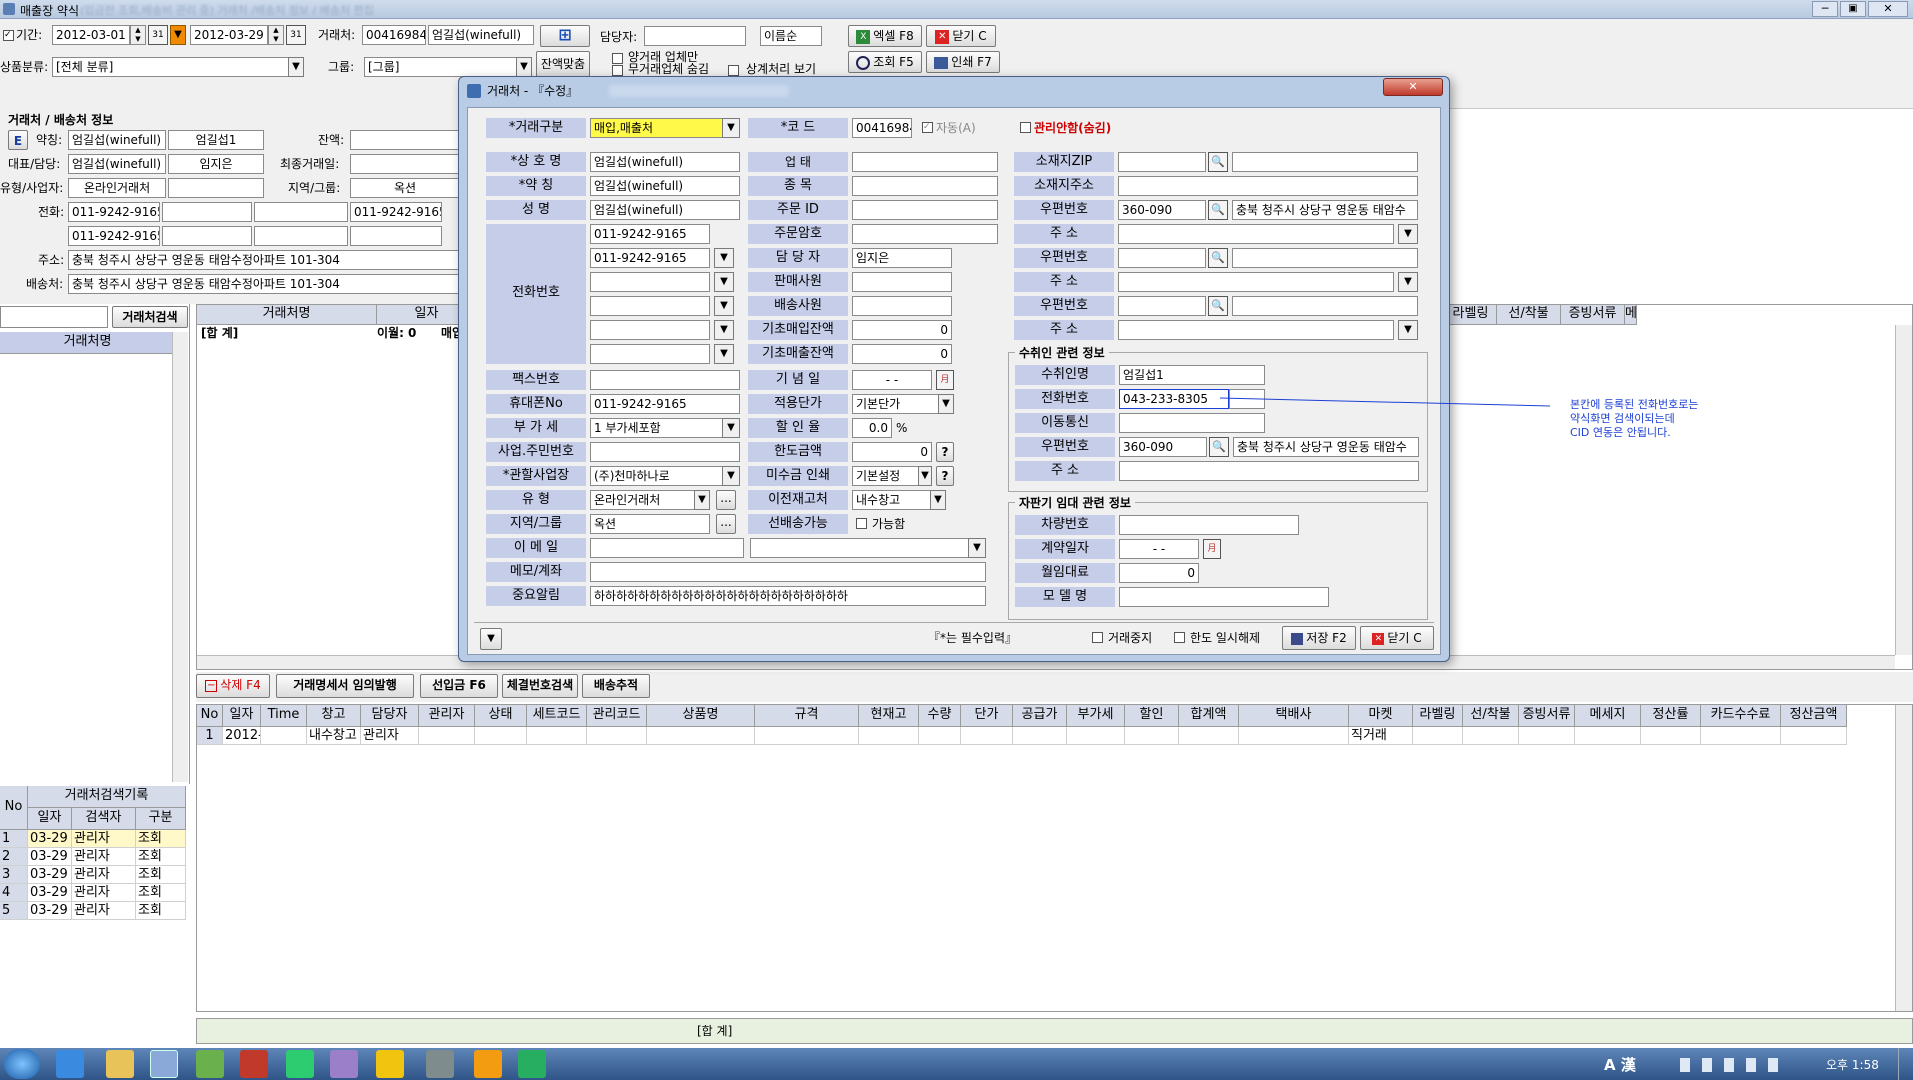  I want to click on apply-price-select: 기본단가, so click(902, 404).